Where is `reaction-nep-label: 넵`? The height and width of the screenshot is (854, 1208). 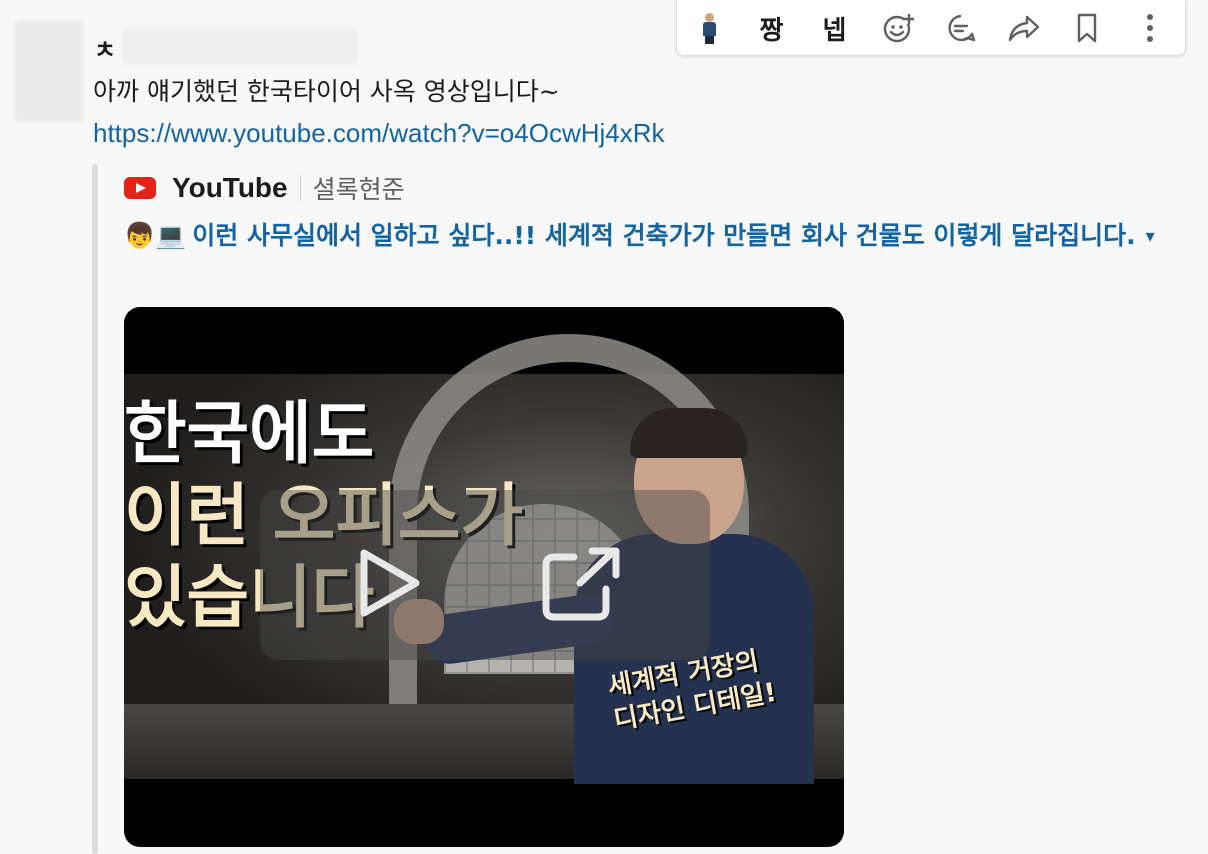
reaction-nep-label: 넵 is located at coordinates (834, 30).